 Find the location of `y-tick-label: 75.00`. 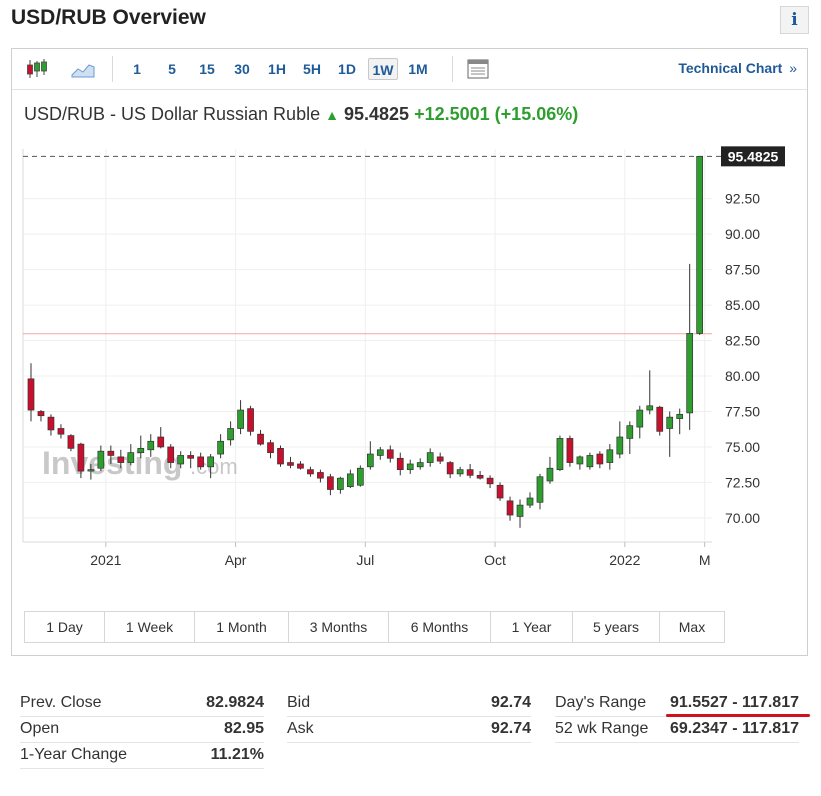

y-tick-label: 75.00 is located at coordinates (742, 447).